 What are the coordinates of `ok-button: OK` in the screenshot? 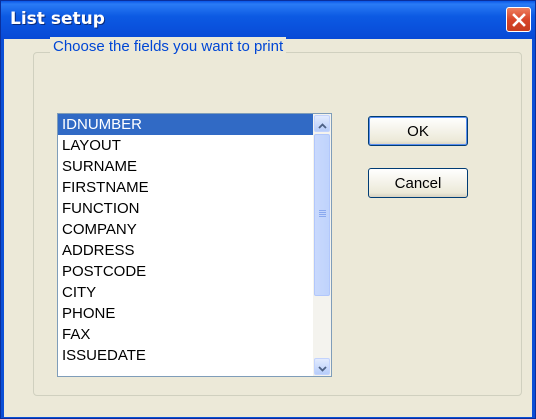 It's located at (418, 131).